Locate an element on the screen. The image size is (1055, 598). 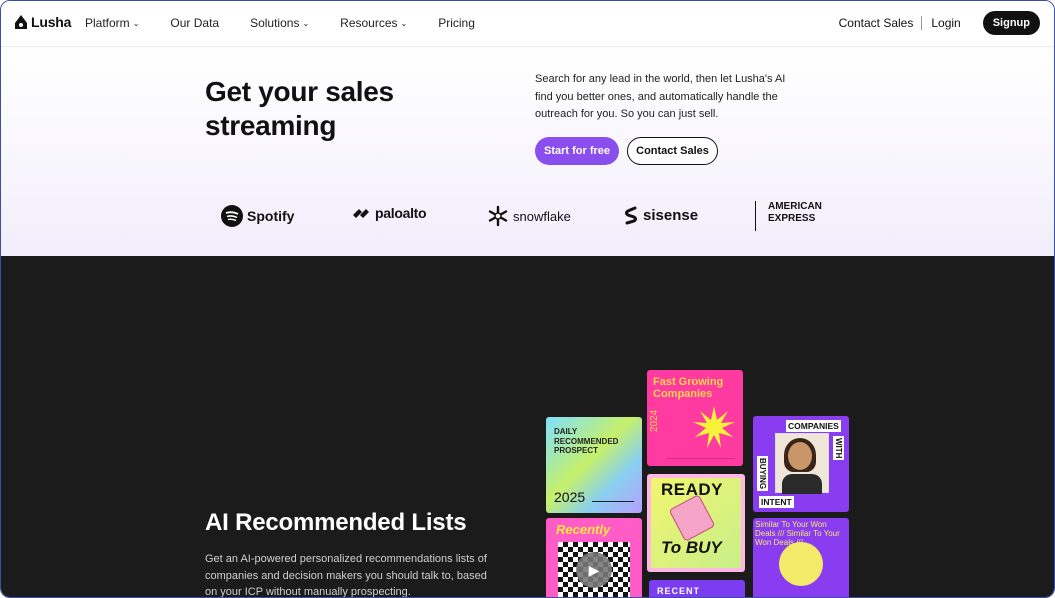
spotify-logo: Spotify is located at coordinates (257, 216).